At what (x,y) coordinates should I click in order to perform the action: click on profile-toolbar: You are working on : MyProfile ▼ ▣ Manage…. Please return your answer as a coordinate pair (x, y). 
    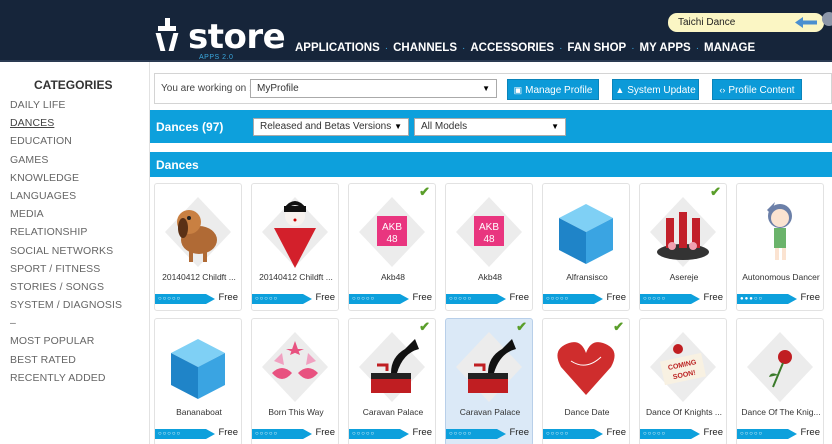
    Looking at the image, I should click on (493, 88).